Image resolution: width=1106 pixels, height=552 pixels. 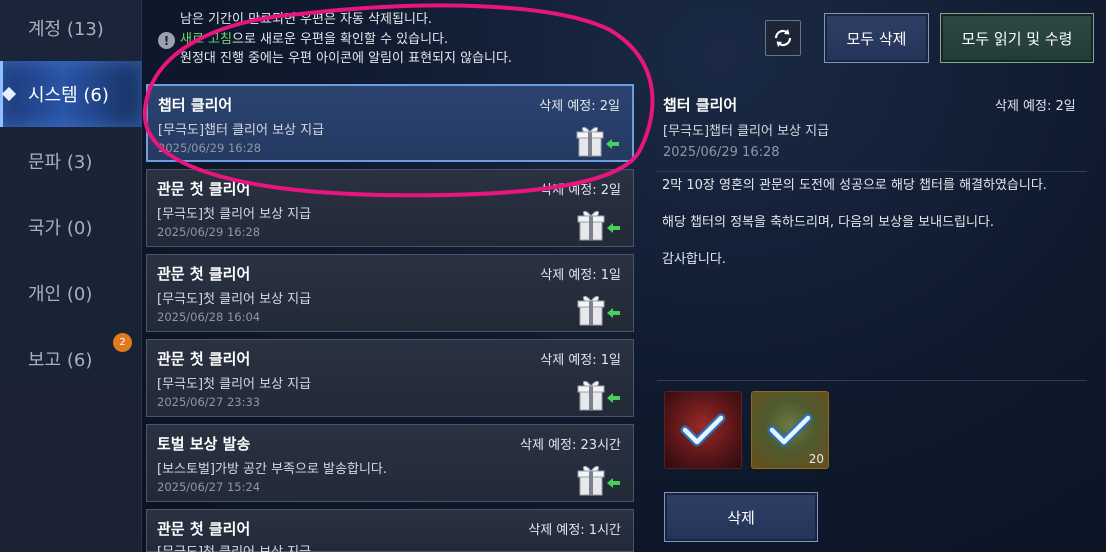 What do you see at coordinates (60, 162) in the screenshot?
I see `sidebar-item-label: 문파 (3)` at bounding box center [60, 162].